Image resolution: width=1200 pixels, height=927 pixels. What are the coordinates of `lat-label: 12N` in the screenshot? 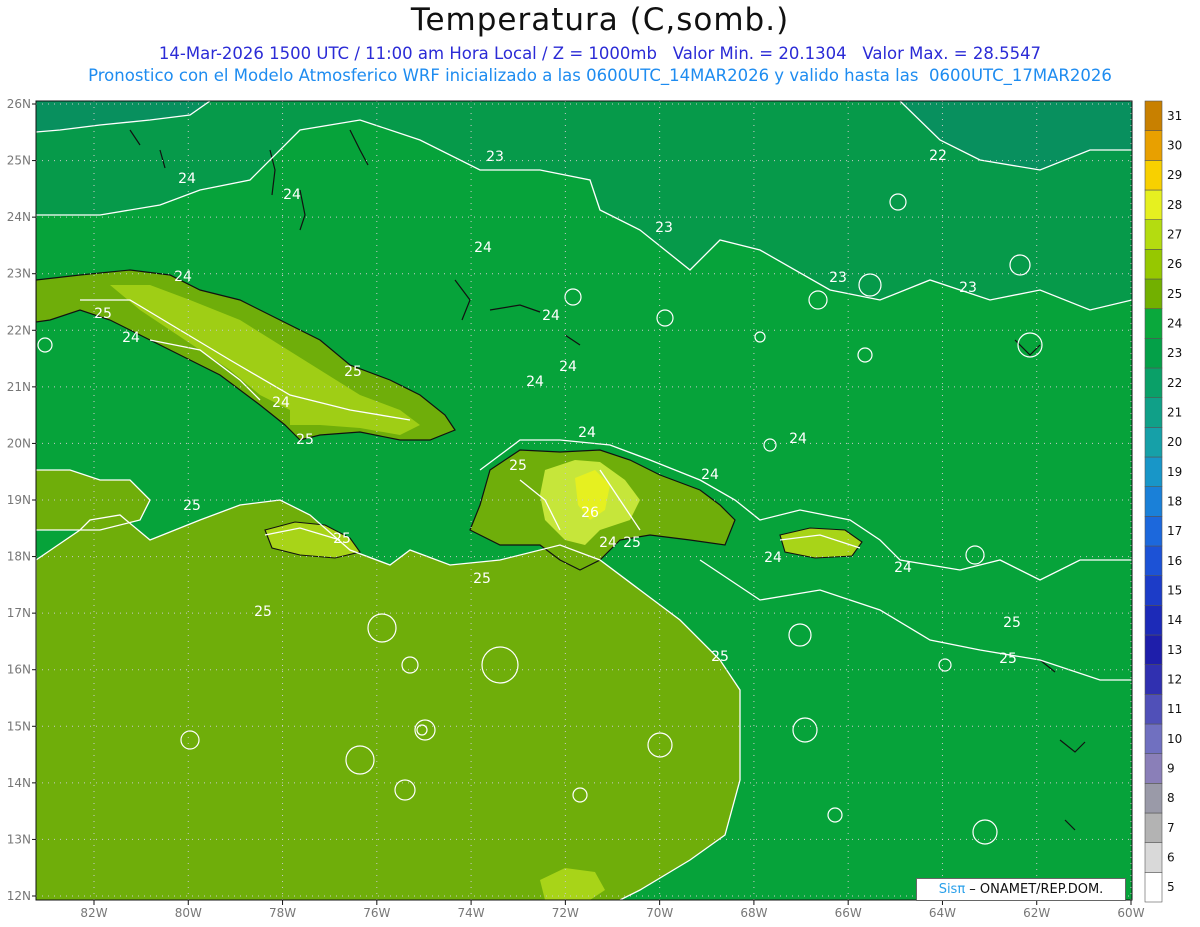 It's located at (19, 896).